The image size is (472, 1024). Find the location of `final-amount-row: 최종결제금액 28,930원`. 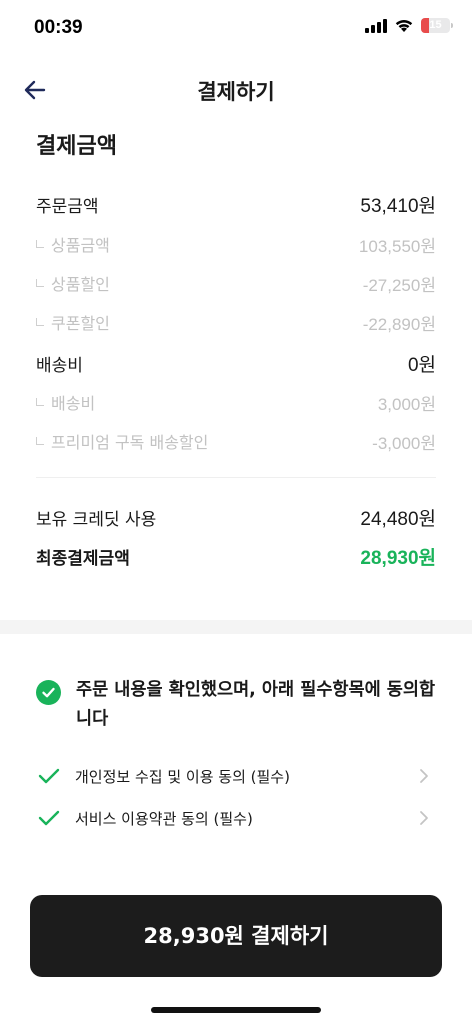

final-amount-row: 최종결제금액 28,930원 is located at coordinates (236, 556).